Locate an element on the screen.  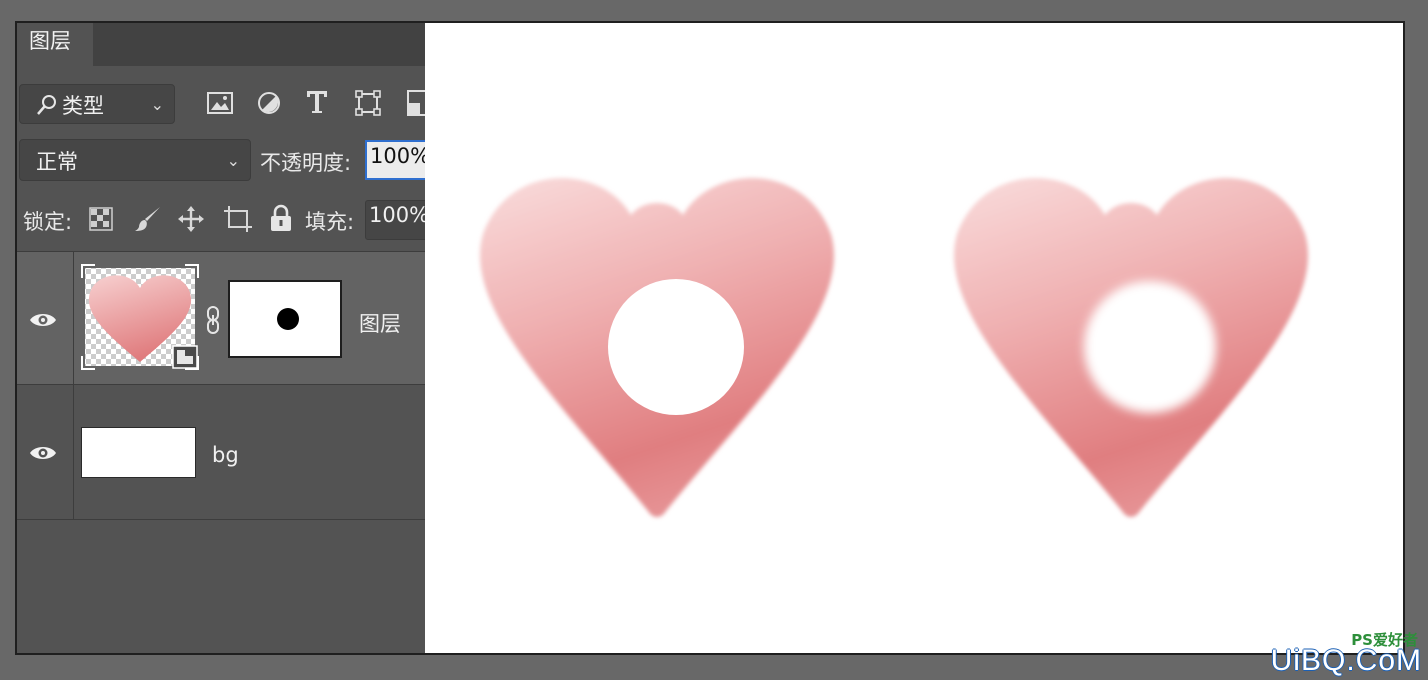
blend-mode-dropdown: 正常 ⌄ is located at coordinates (135, 160).